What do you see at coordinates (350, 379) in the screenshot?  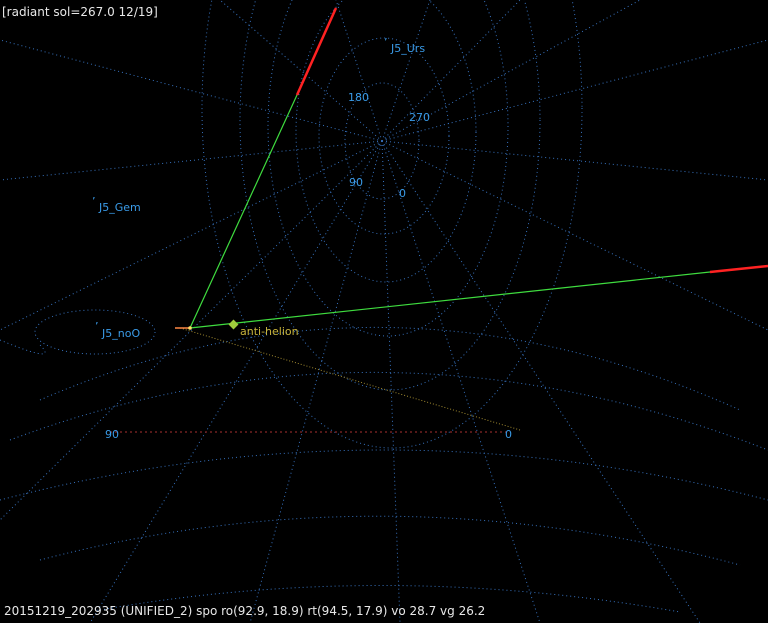 I see `ecliptic-line` at bounding box center [350, 379].